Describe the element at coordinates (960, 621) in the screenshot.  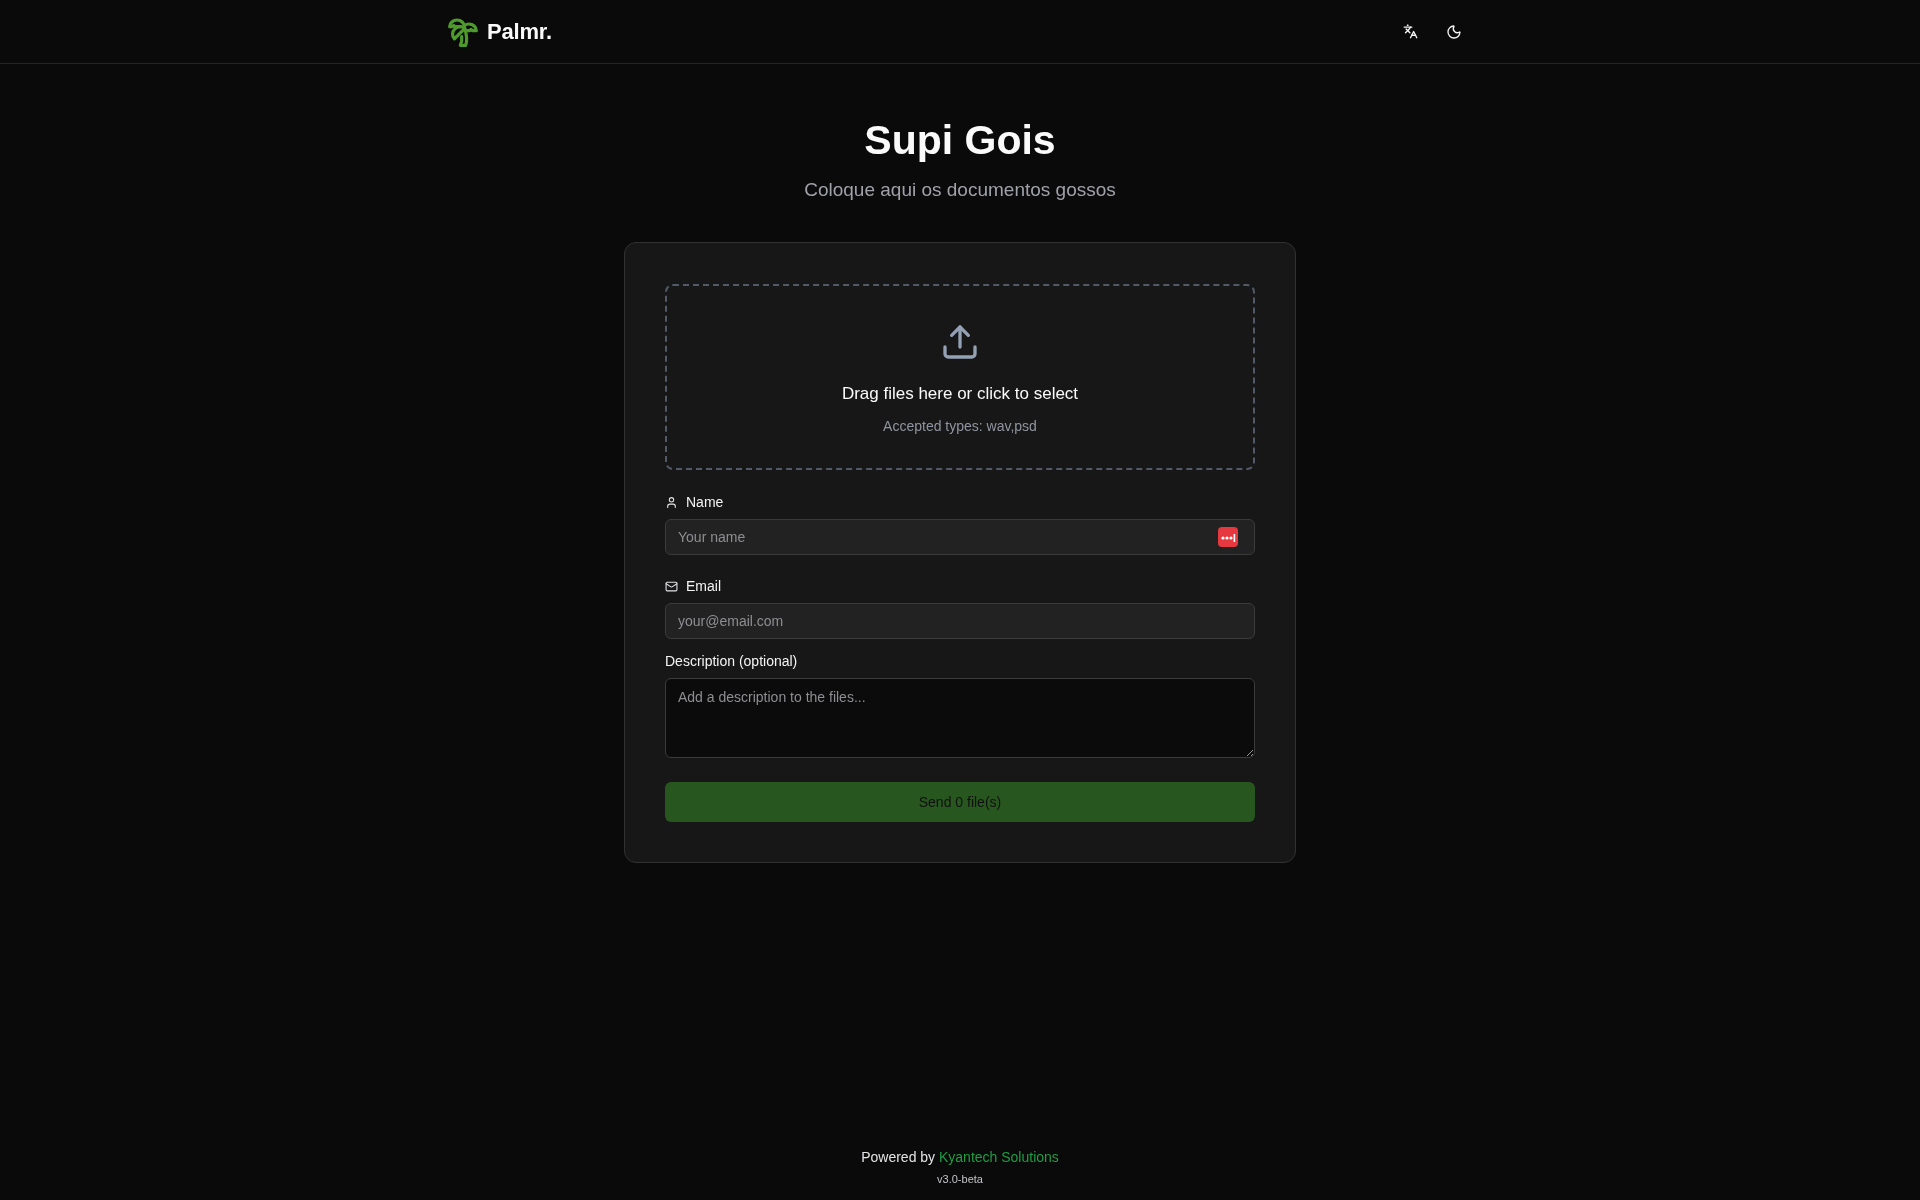
I see `email-input: your@email.com` at that location.